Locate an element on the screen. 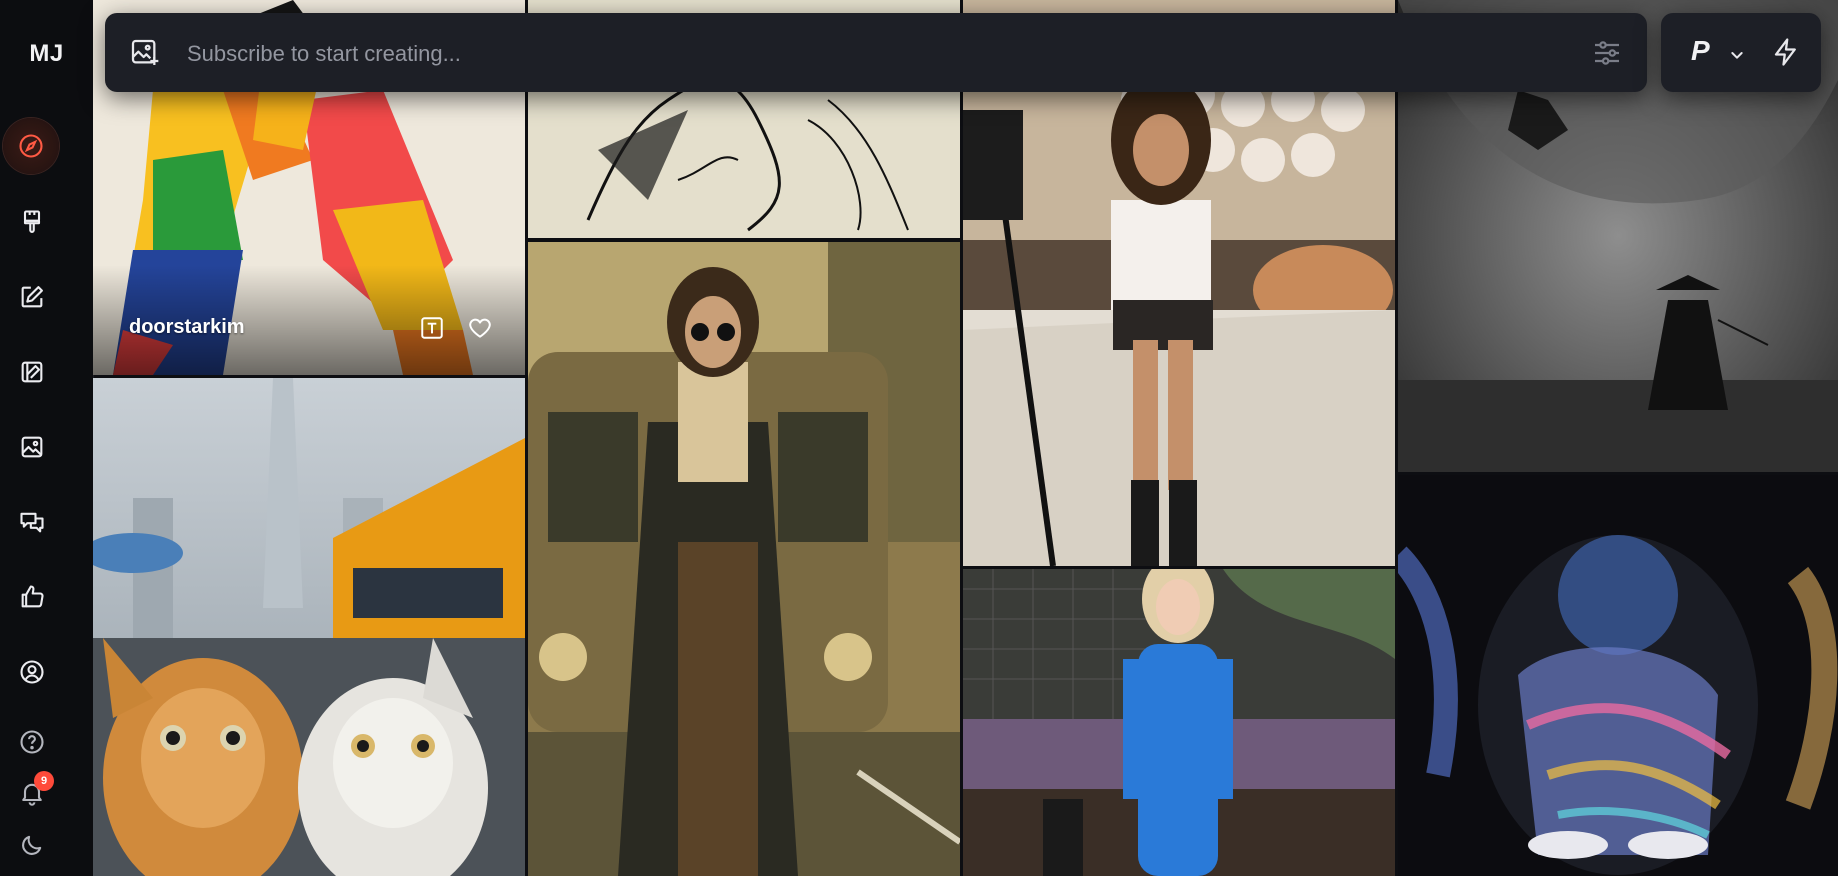 This screenshot has height=876, width=1838. compass-icon is located at coordinates (31, 146).